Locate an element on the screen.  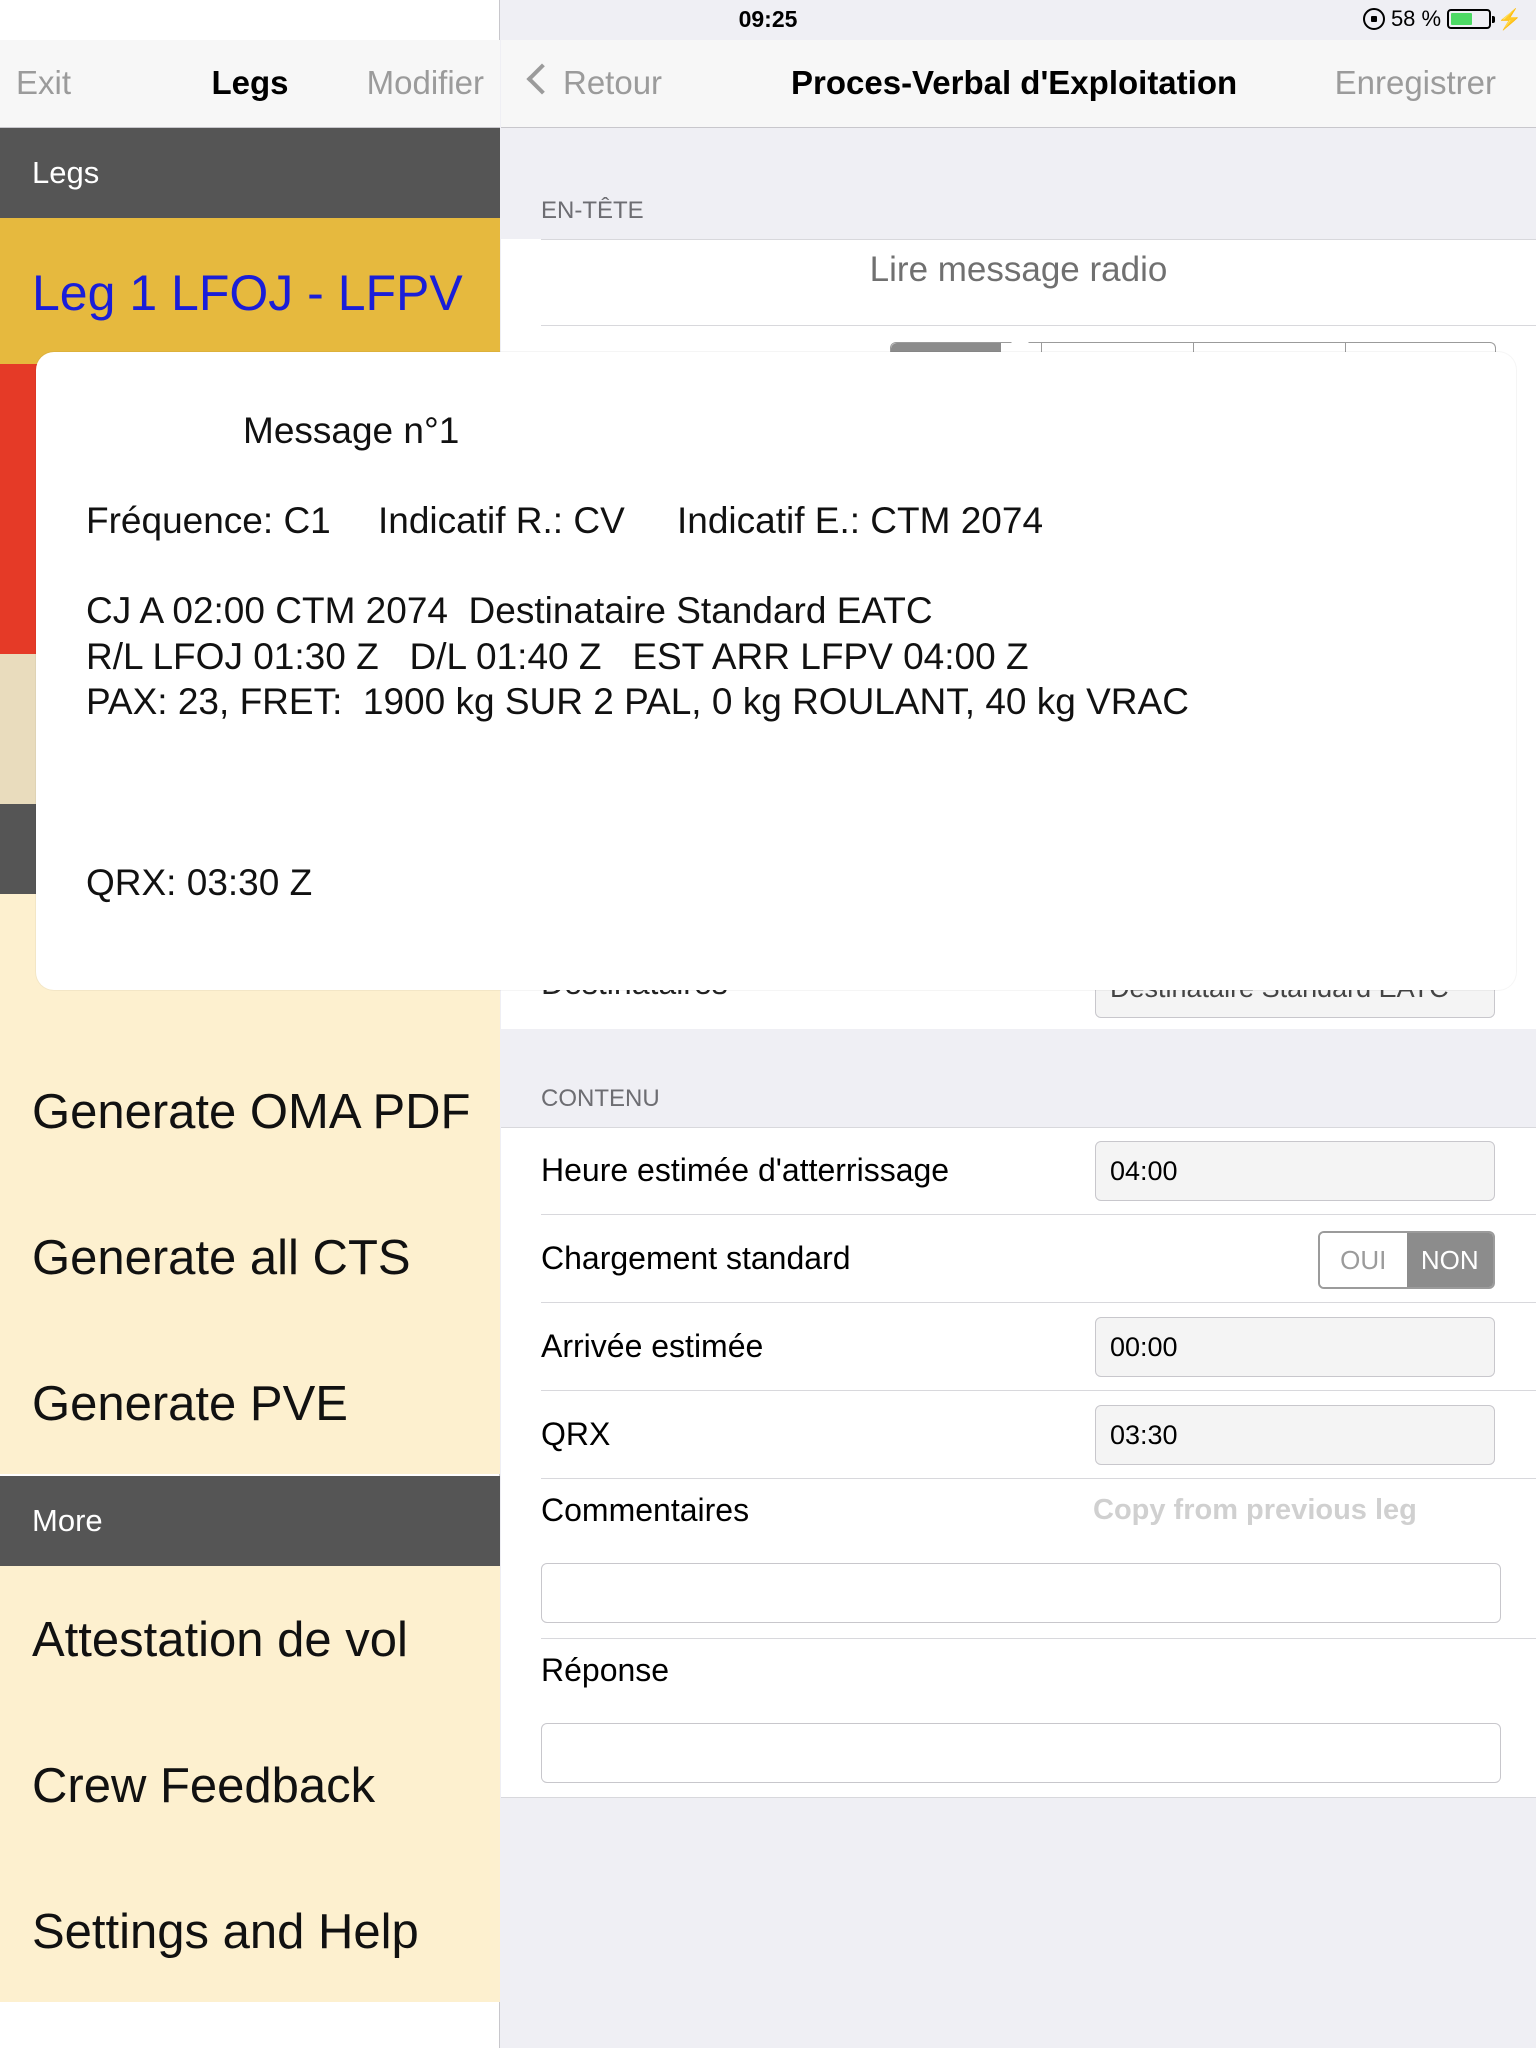
battery-icon is located at coordinates (1471, 19).